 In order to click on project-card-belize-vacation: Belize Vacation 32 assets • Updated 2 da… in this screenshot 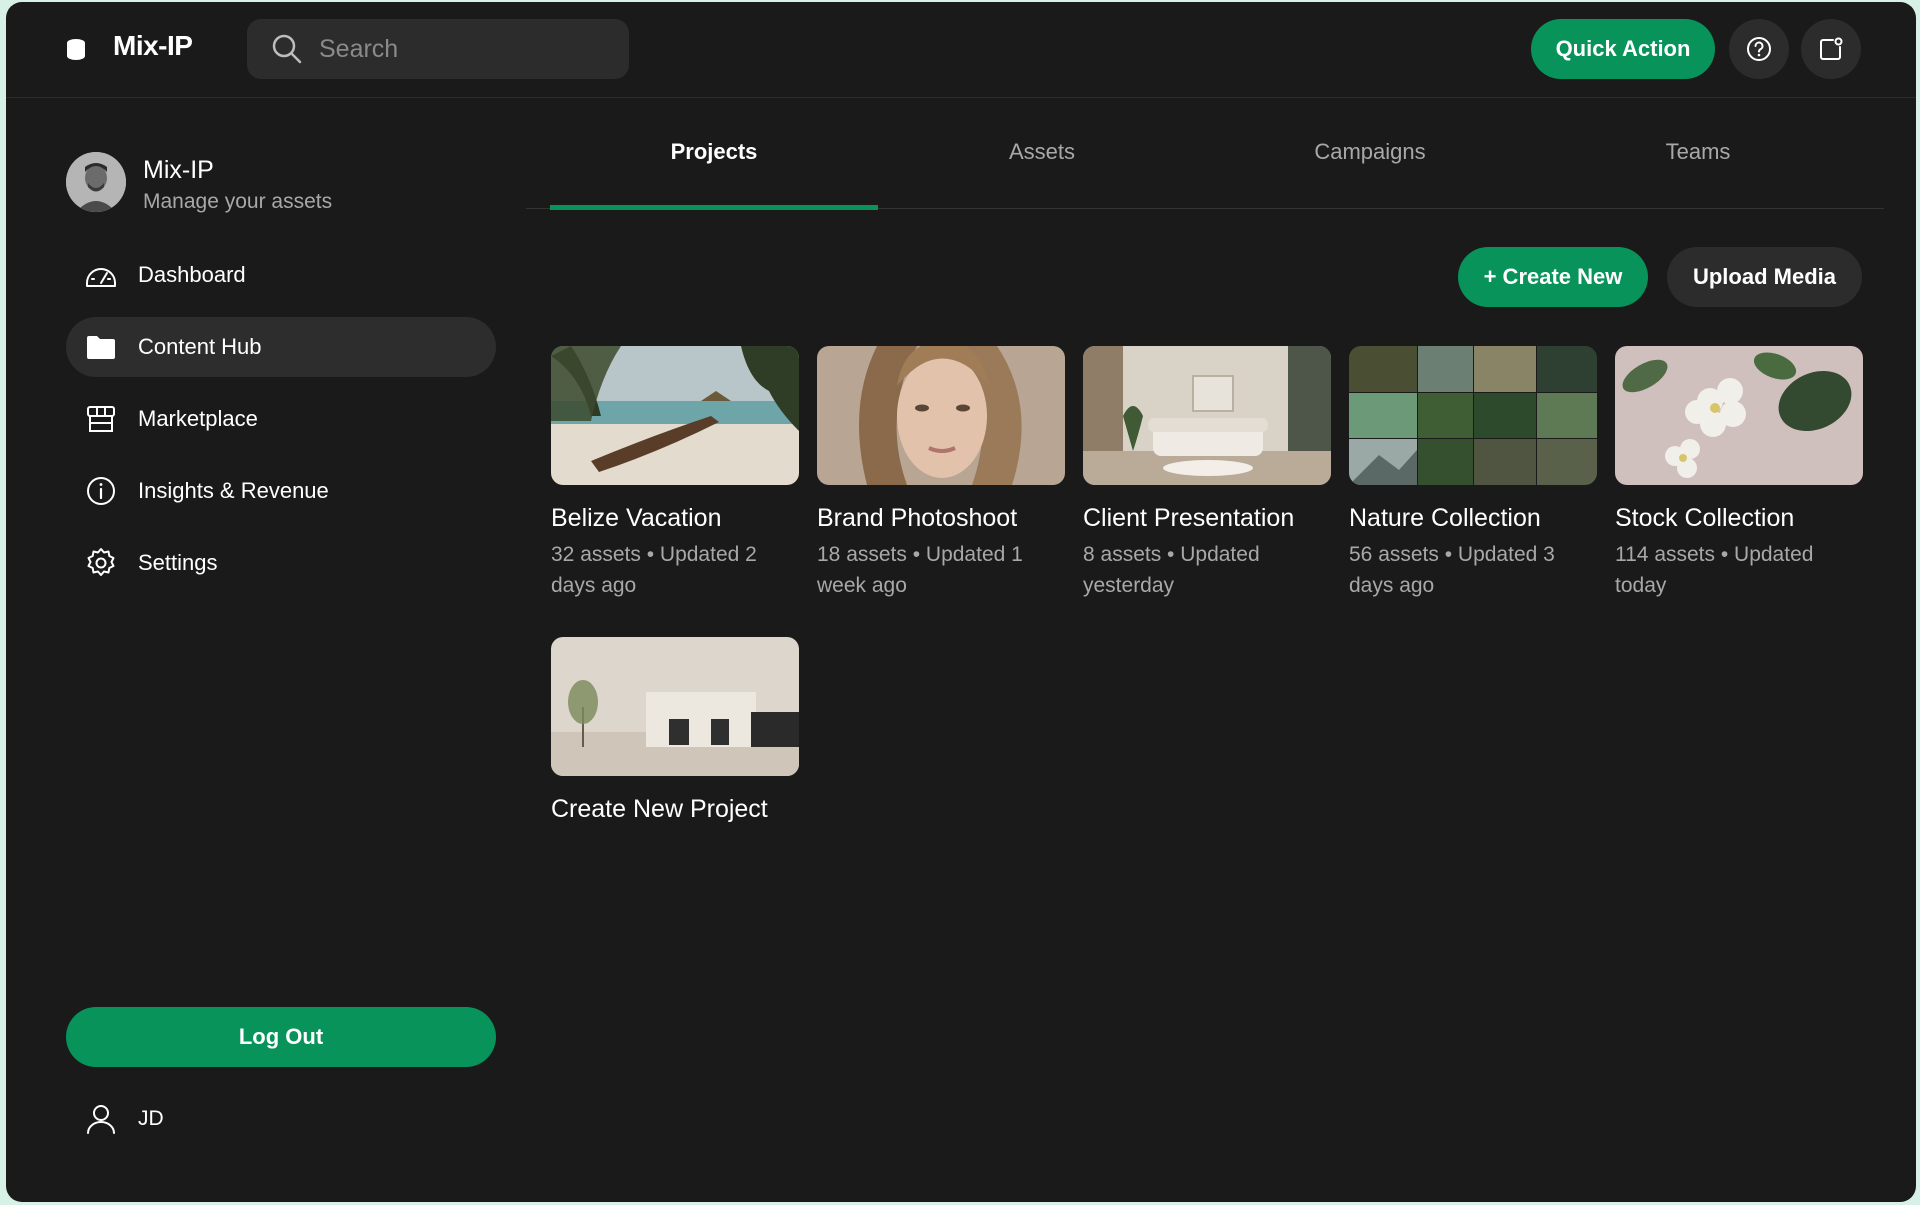, I will do `click(675, 473)`.